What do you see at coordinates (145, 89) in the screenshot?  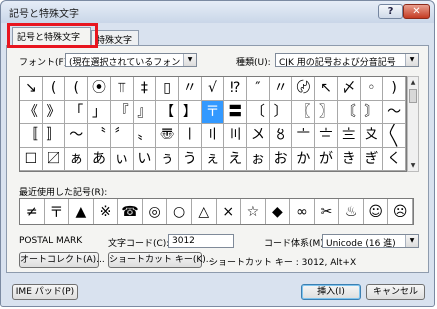 I see `symbol-cell: ‡` at bounding box center [145, 89].